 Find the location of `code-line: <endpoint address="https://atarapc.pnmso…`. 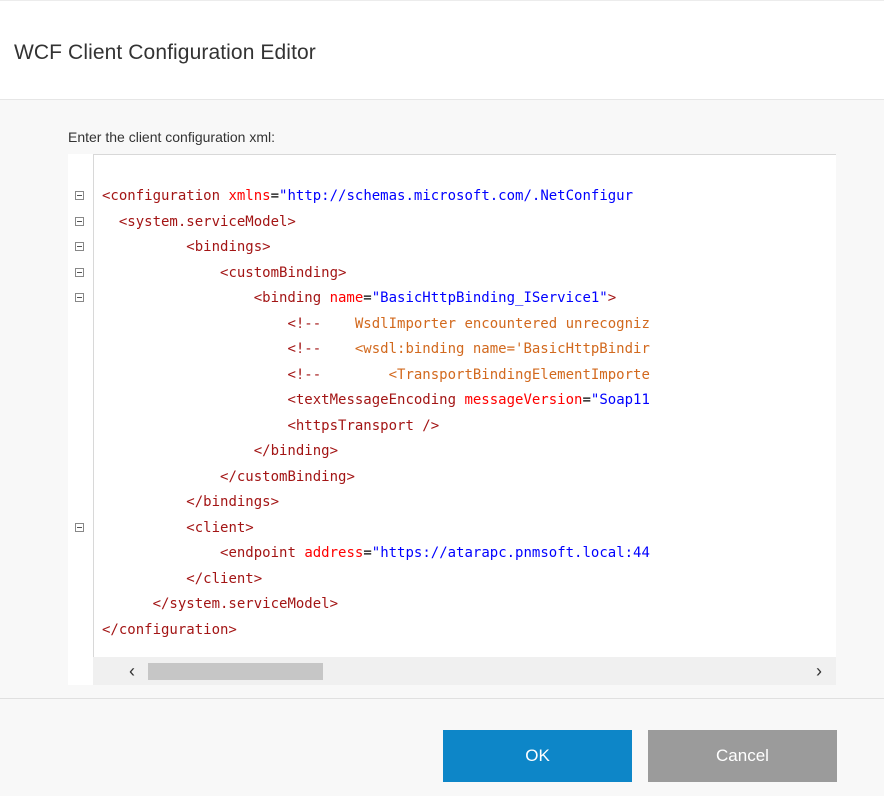

code-line: <endpoint address="https://atarapc.pnmso… is located at coordinates (452, 554).